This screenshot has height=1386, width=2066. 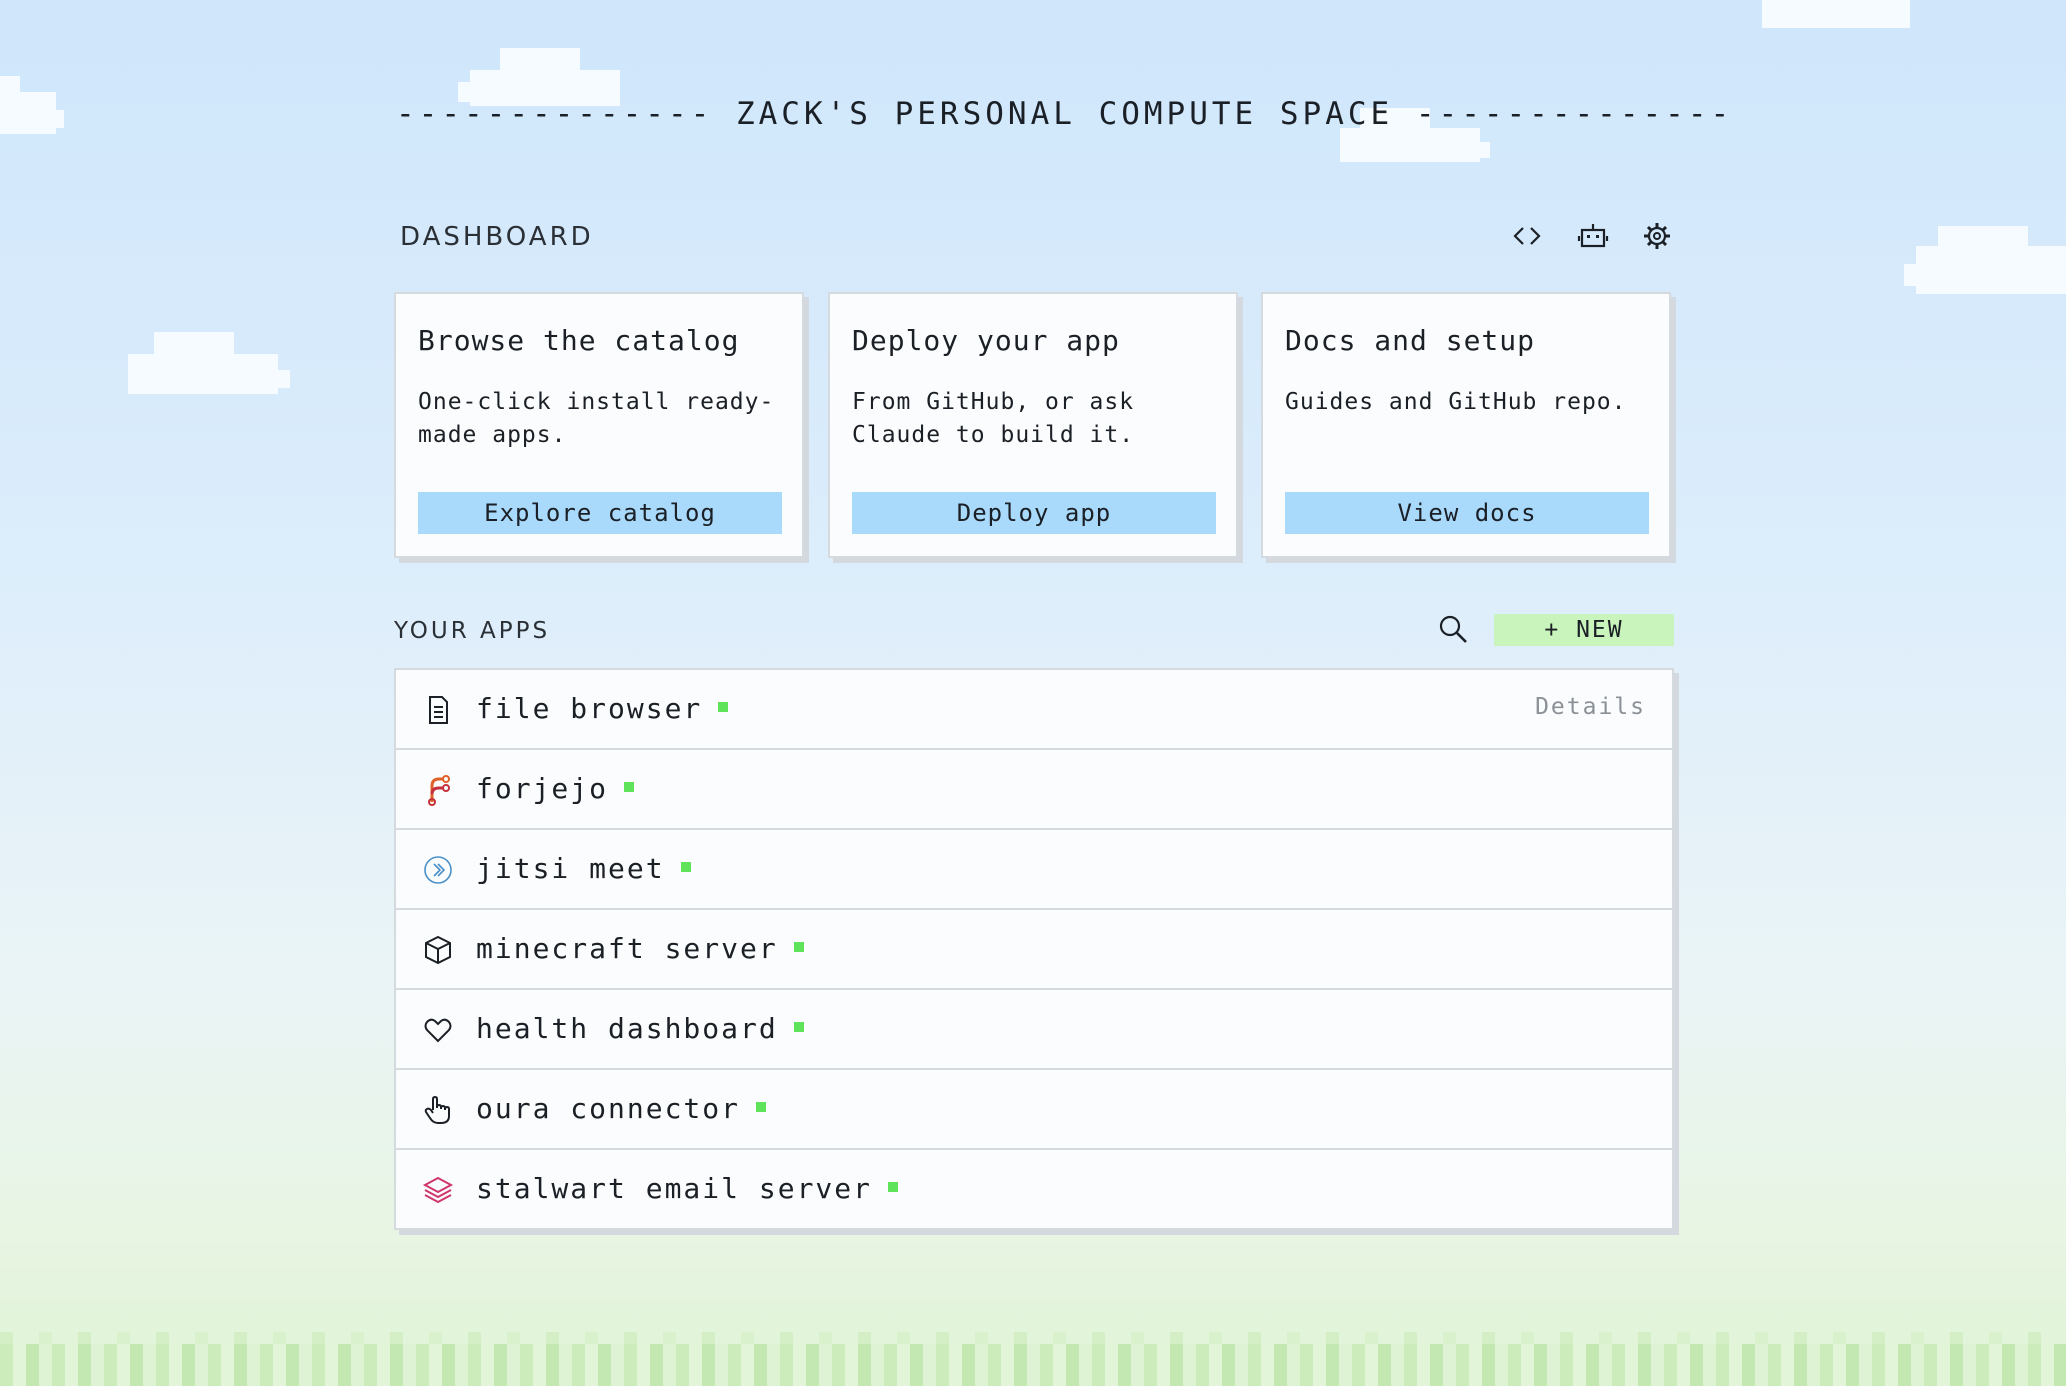 I want to click on app-name: oura connector, so click(x=608, y=1108).